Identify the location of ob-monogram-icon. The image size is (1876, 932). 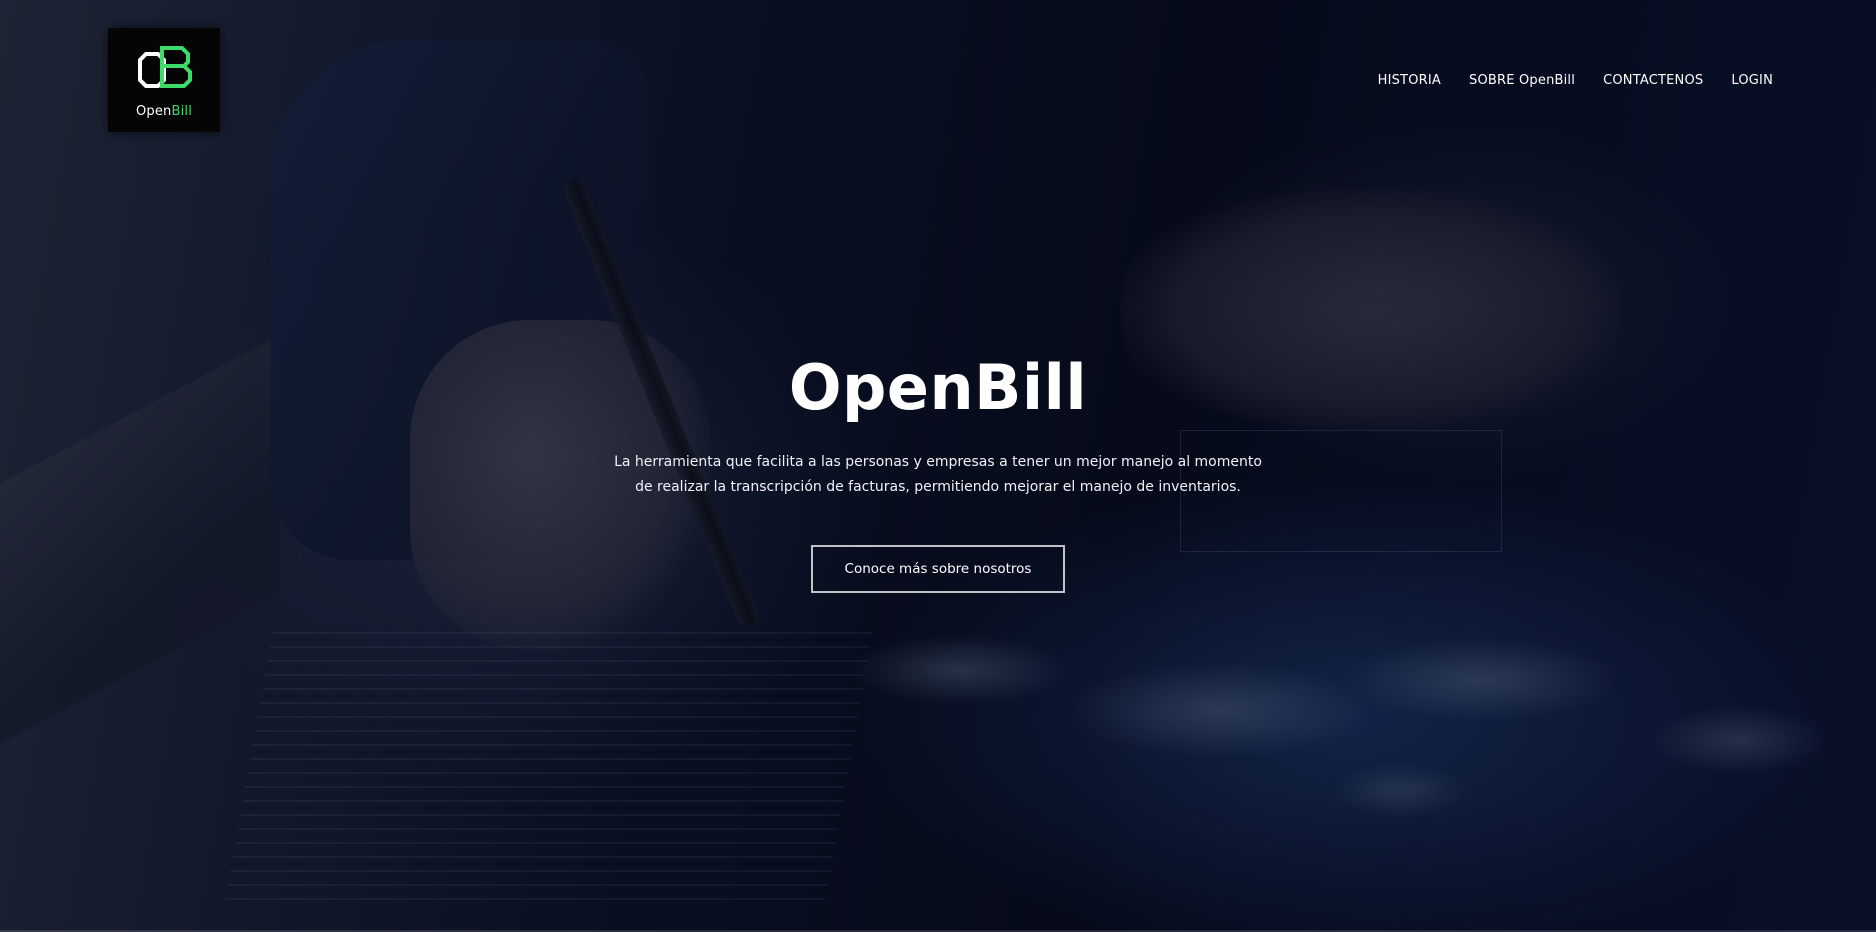
(165, 67).